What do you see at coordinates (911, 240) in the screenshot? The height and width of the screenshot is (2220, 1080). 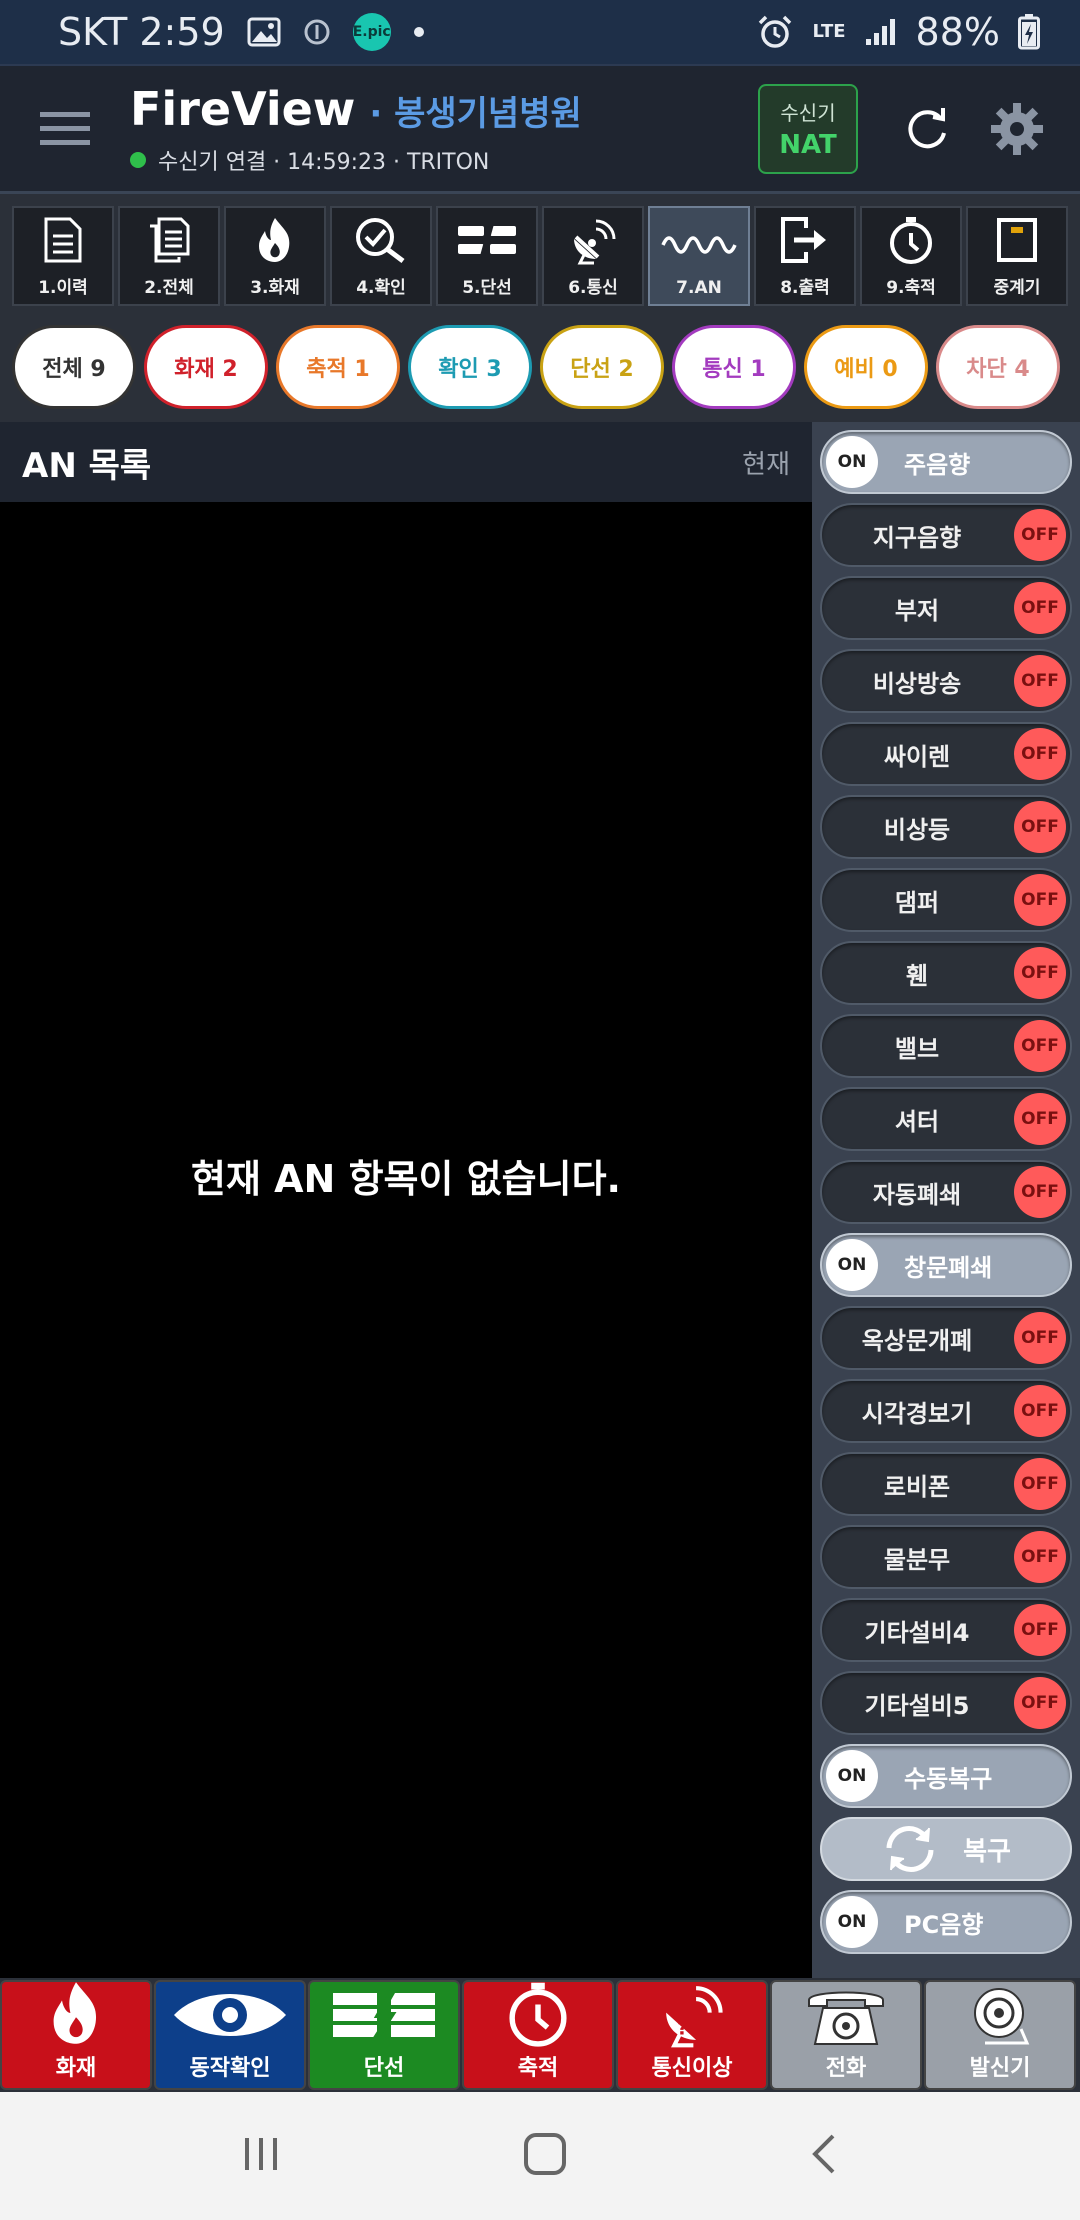 I see `timer-icon` at bounding box center [911, 240].